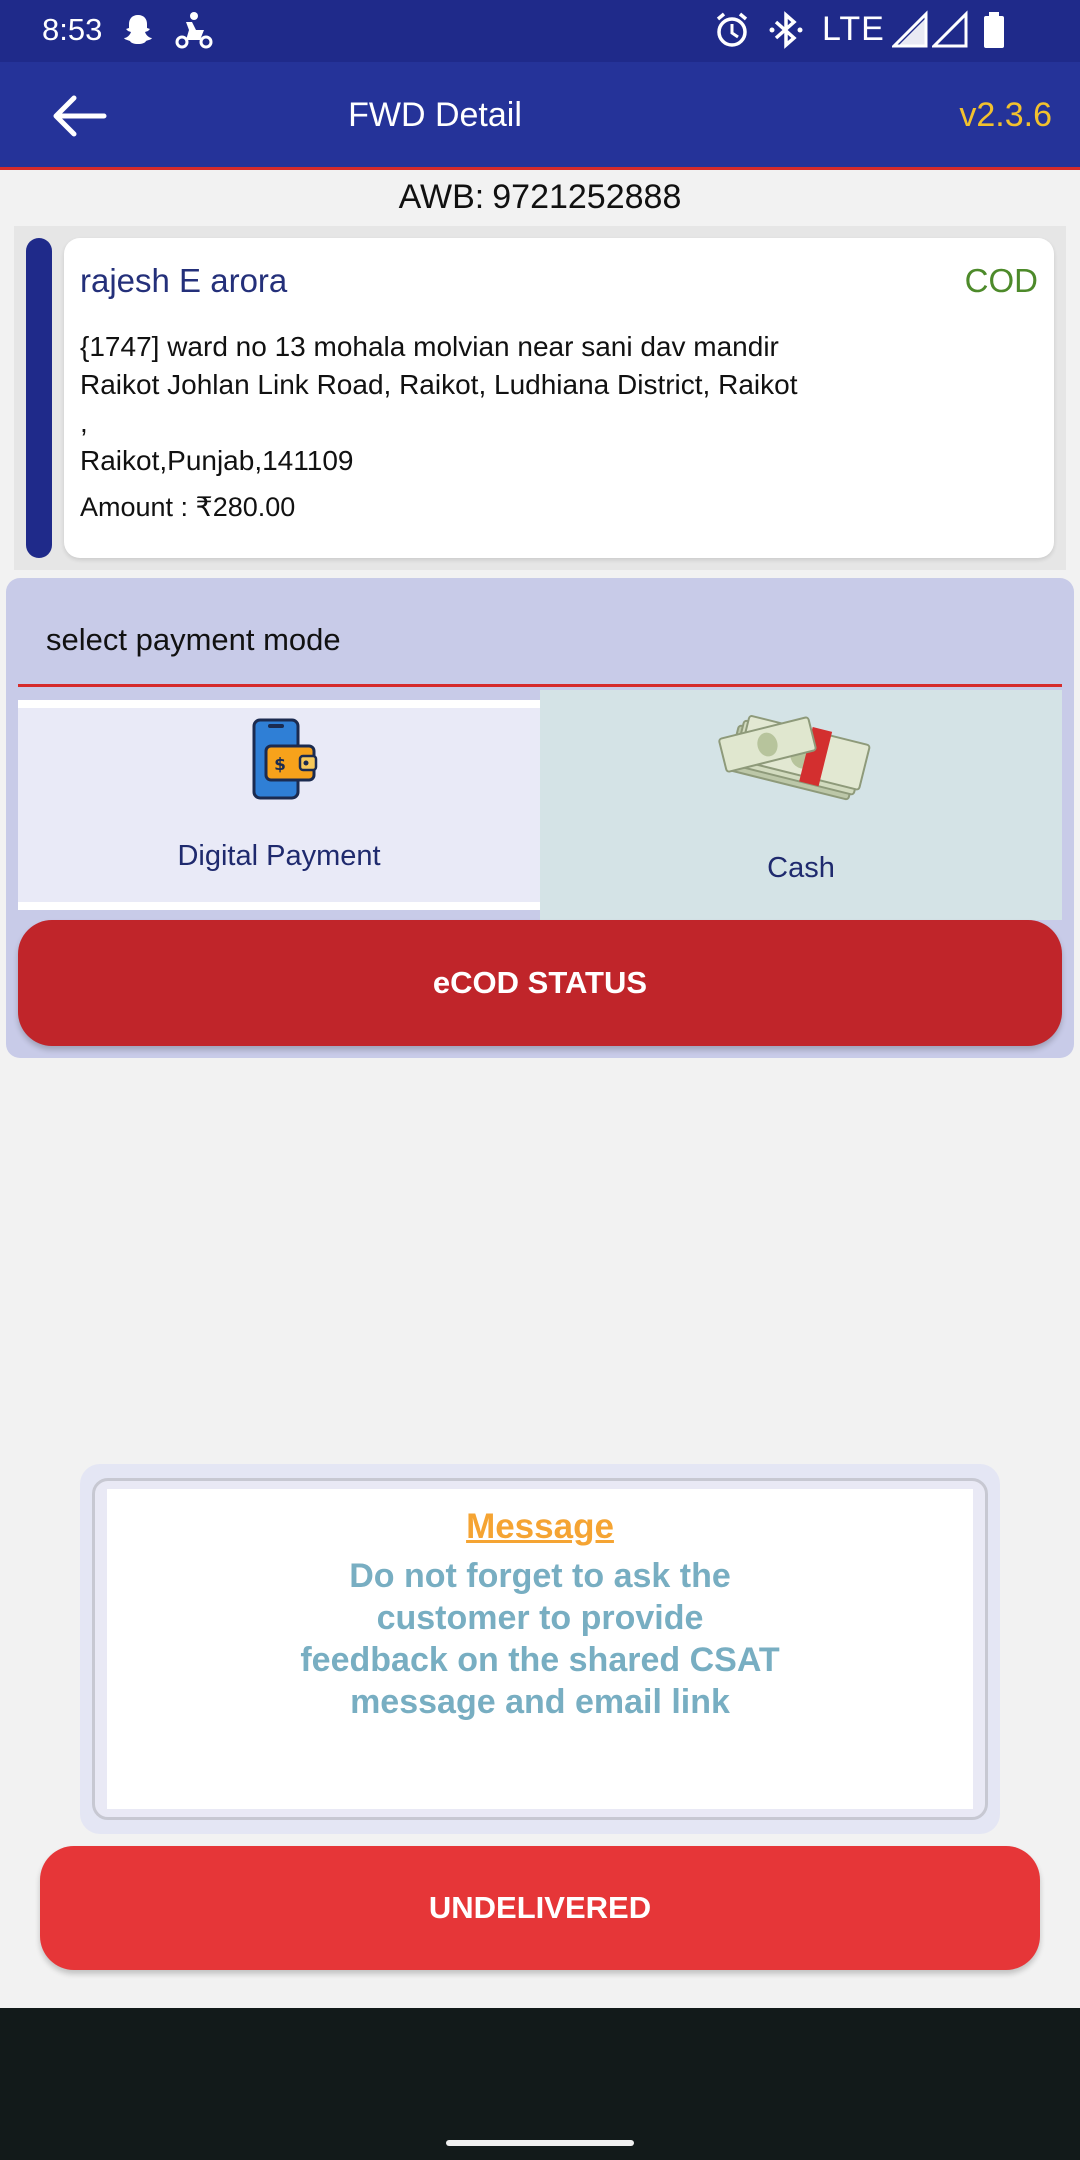 The image size is (1080, 2160). What do you see at coordinates (279, 805) in the screenshot?
I see `digital-payment-option: $ Digital Payment` at bounding box center [279, 805].